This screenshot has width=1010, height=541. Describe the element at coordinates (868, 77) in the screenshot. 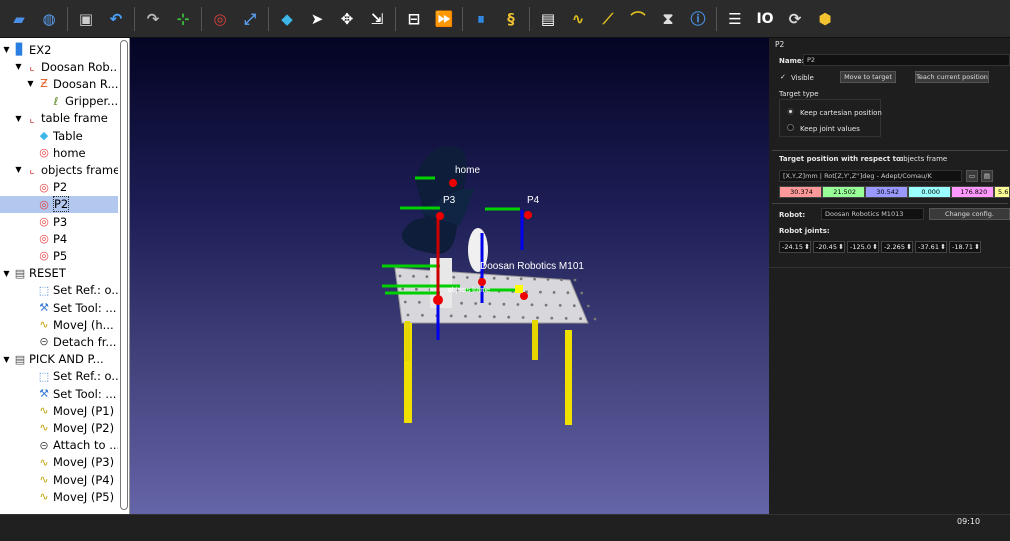

I see `move-to-target-button: Move to target` at that location.